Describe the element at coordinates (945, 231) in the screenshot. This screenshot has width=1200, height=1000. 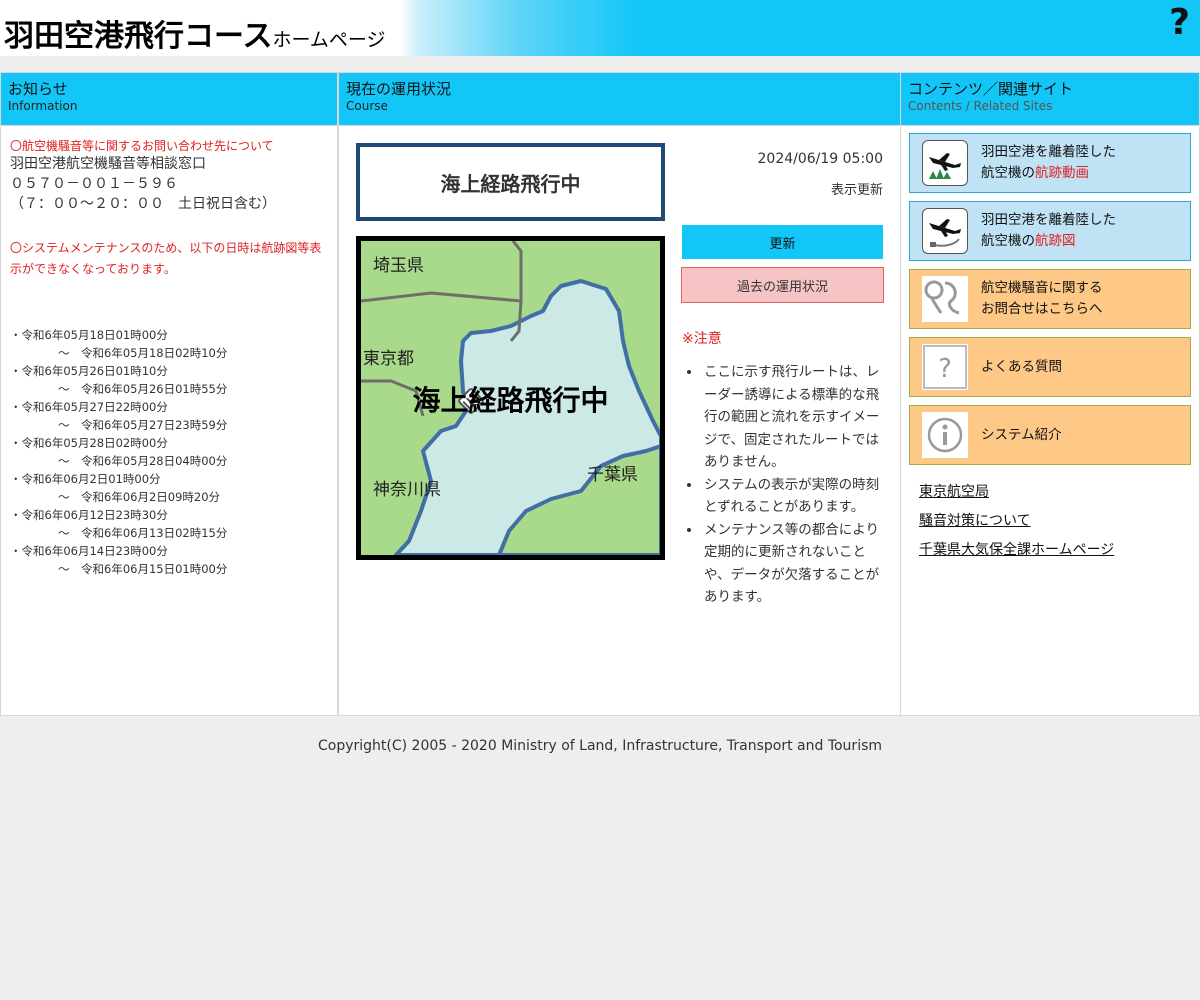
I see `airplane-track-icon` at that location.